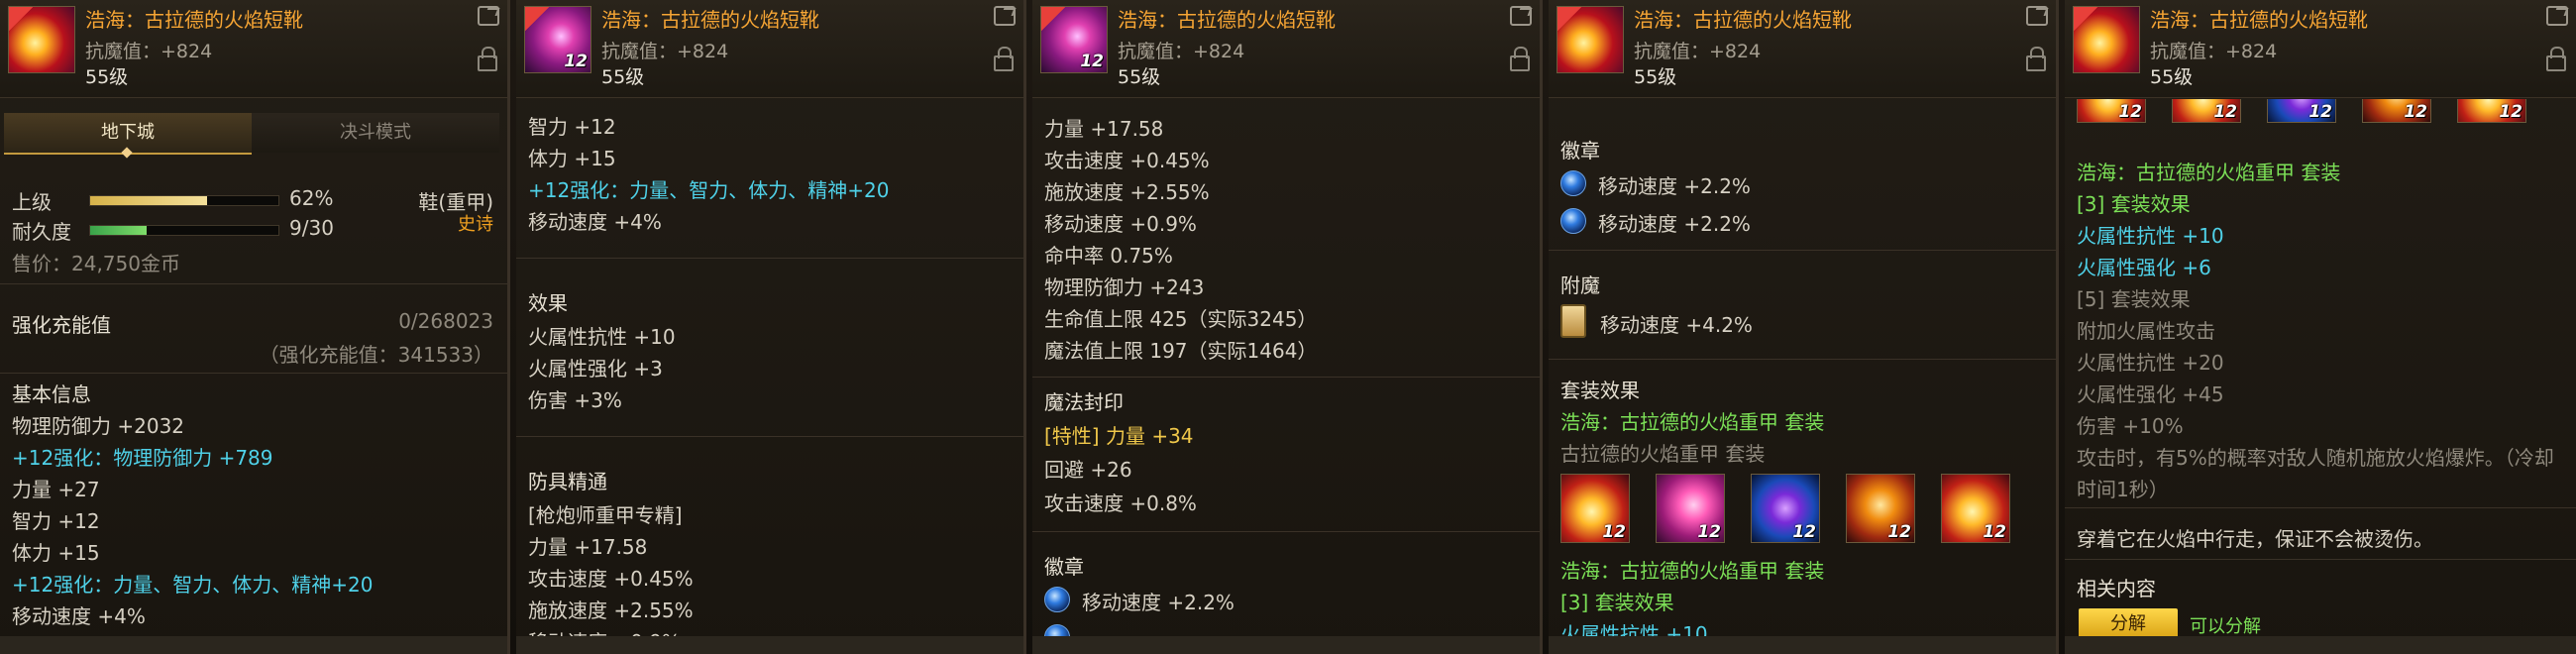 The width and height of the screenshot is (2576, 654). Describe the element at coordinates (98, 426) in the screenshot. I see `basic-line: 物理防御力 +2032` at that location.